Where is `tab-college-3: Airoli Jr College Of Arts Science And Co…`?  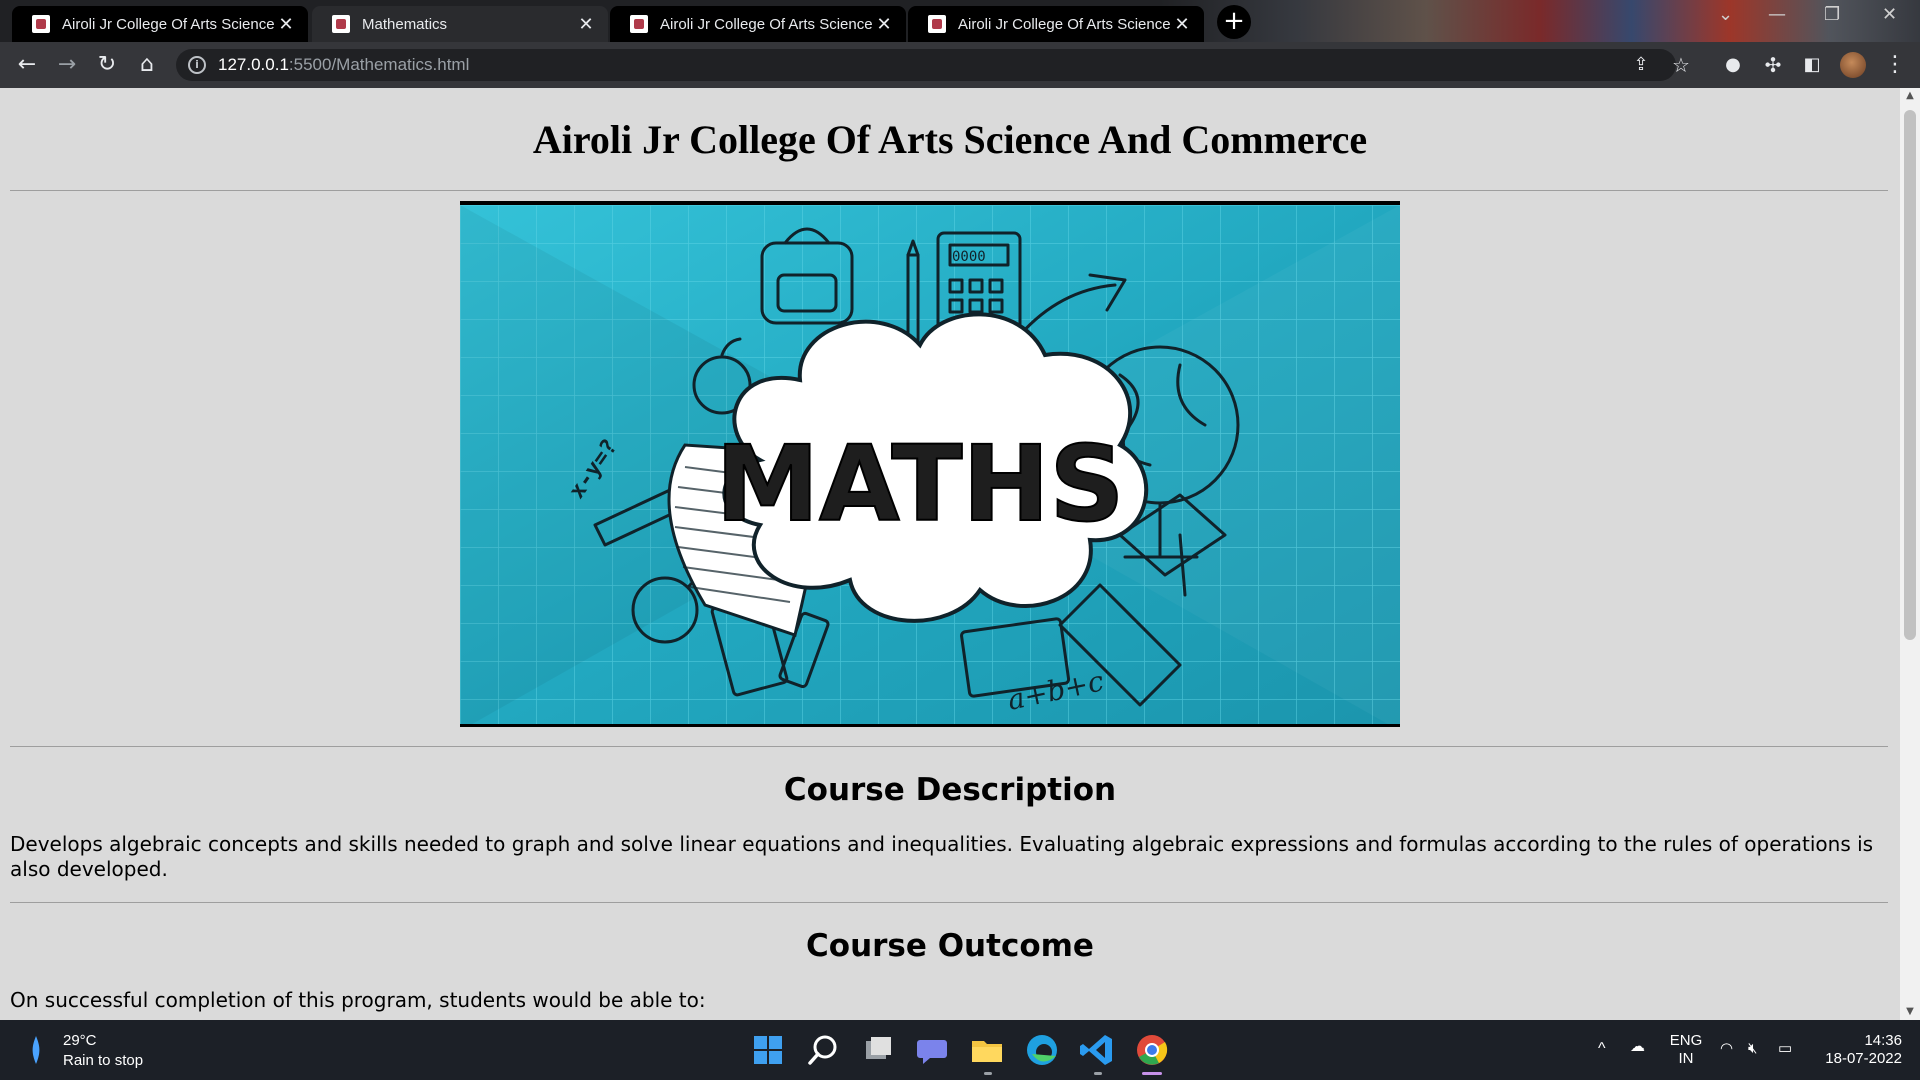
tab-college-3: Airoli Jr College Of Arts Science And Co… is located at coordinates (1056, 24).